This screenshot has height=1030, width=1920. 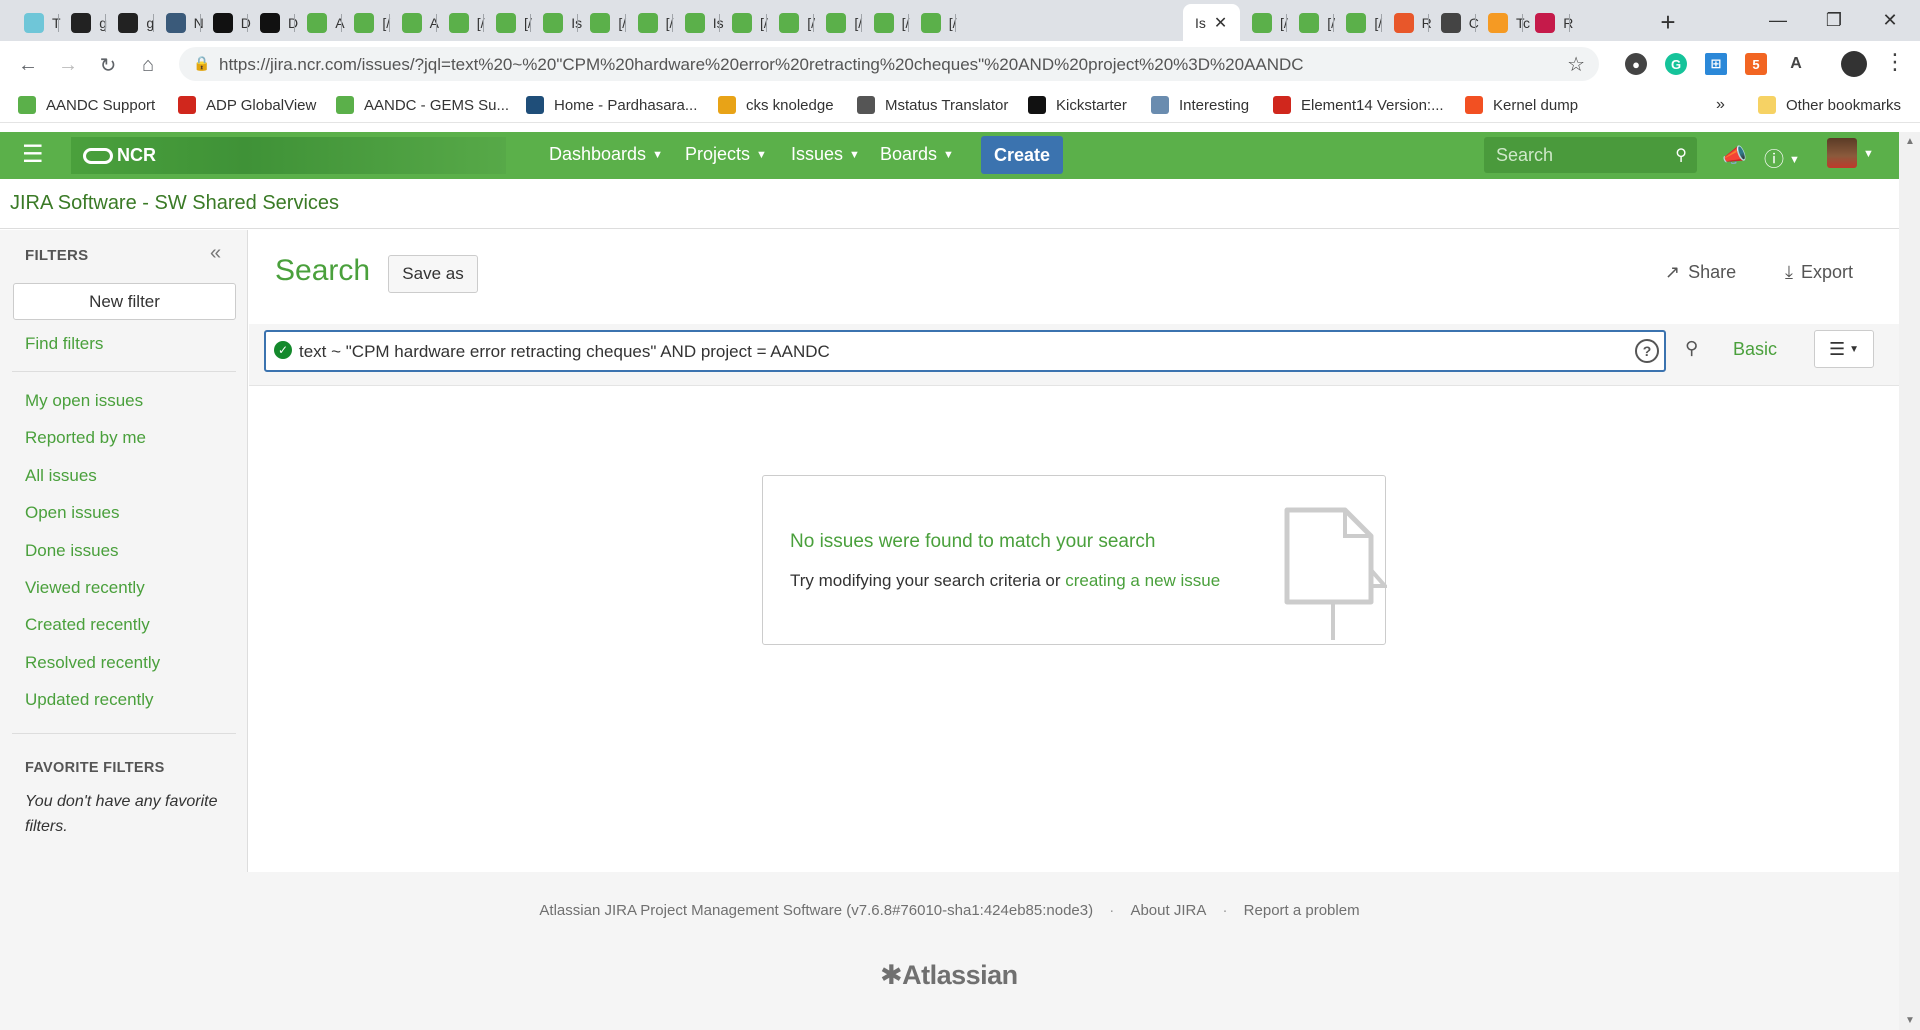 I want to click on minimize-button: —, so click(x=1778, y=20).